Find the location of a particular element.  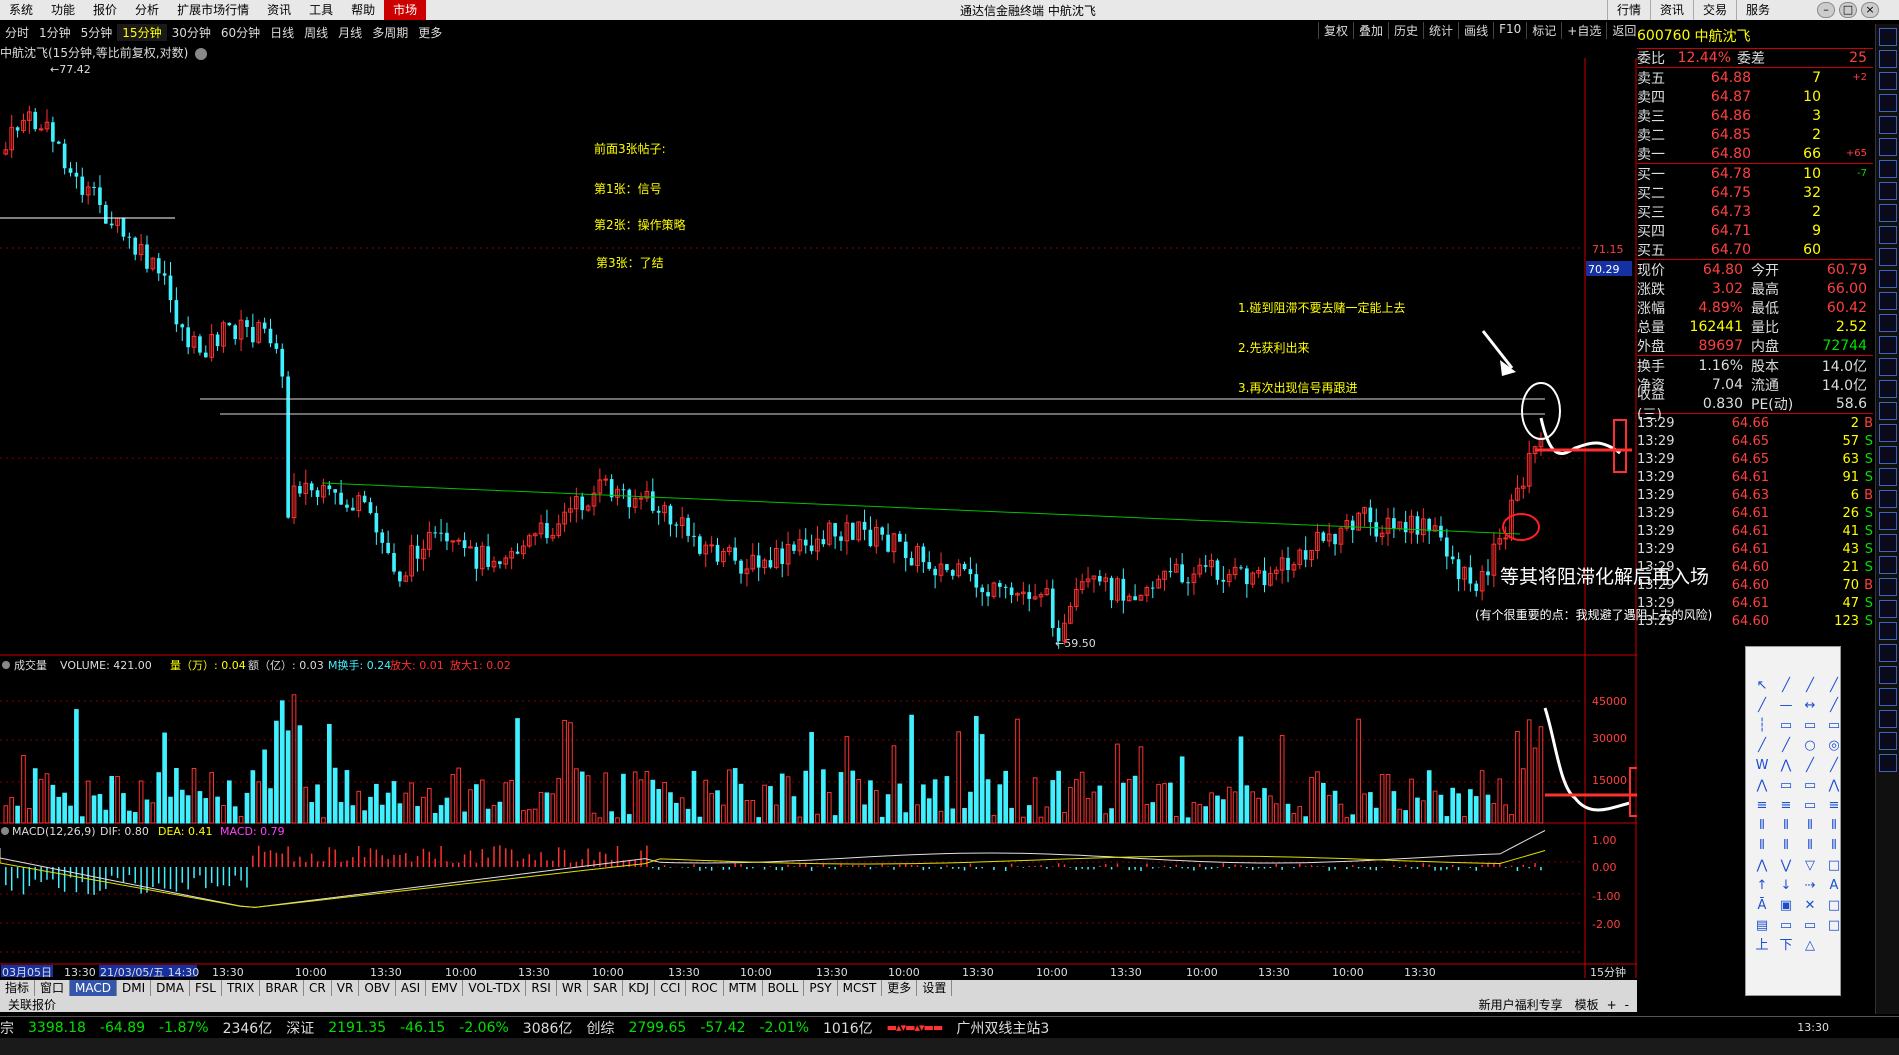

toolbar-button: 叠加 is located at coordinates (1370, 30).